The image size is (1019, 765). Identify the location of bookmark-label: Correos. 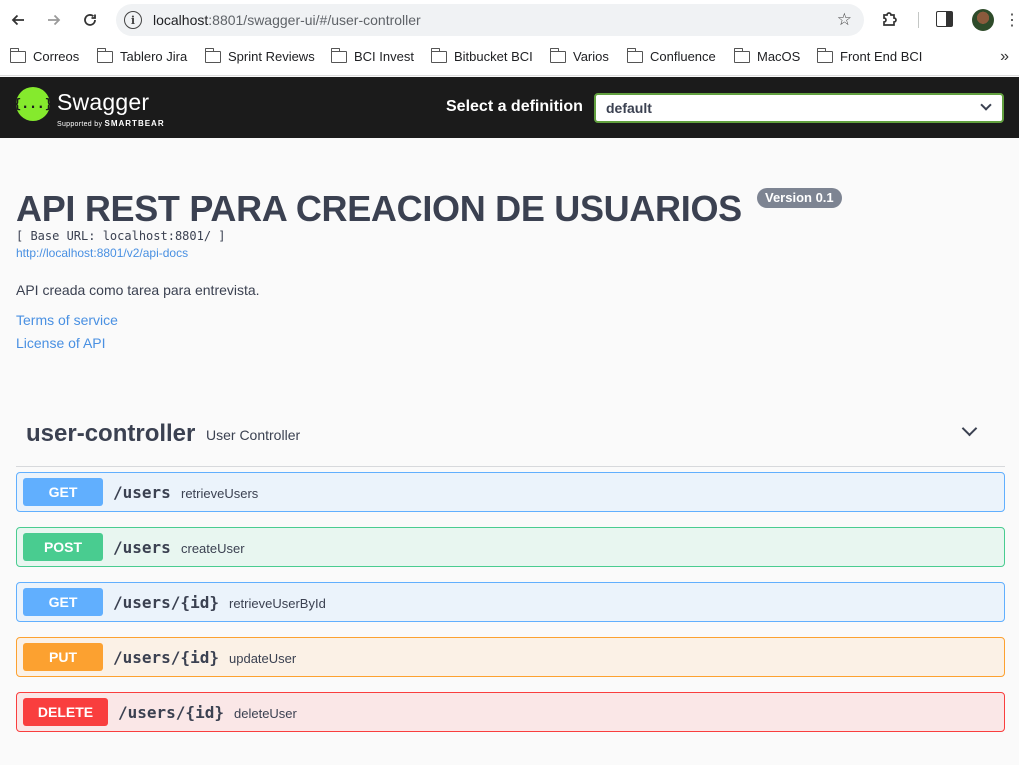
(56, 56).